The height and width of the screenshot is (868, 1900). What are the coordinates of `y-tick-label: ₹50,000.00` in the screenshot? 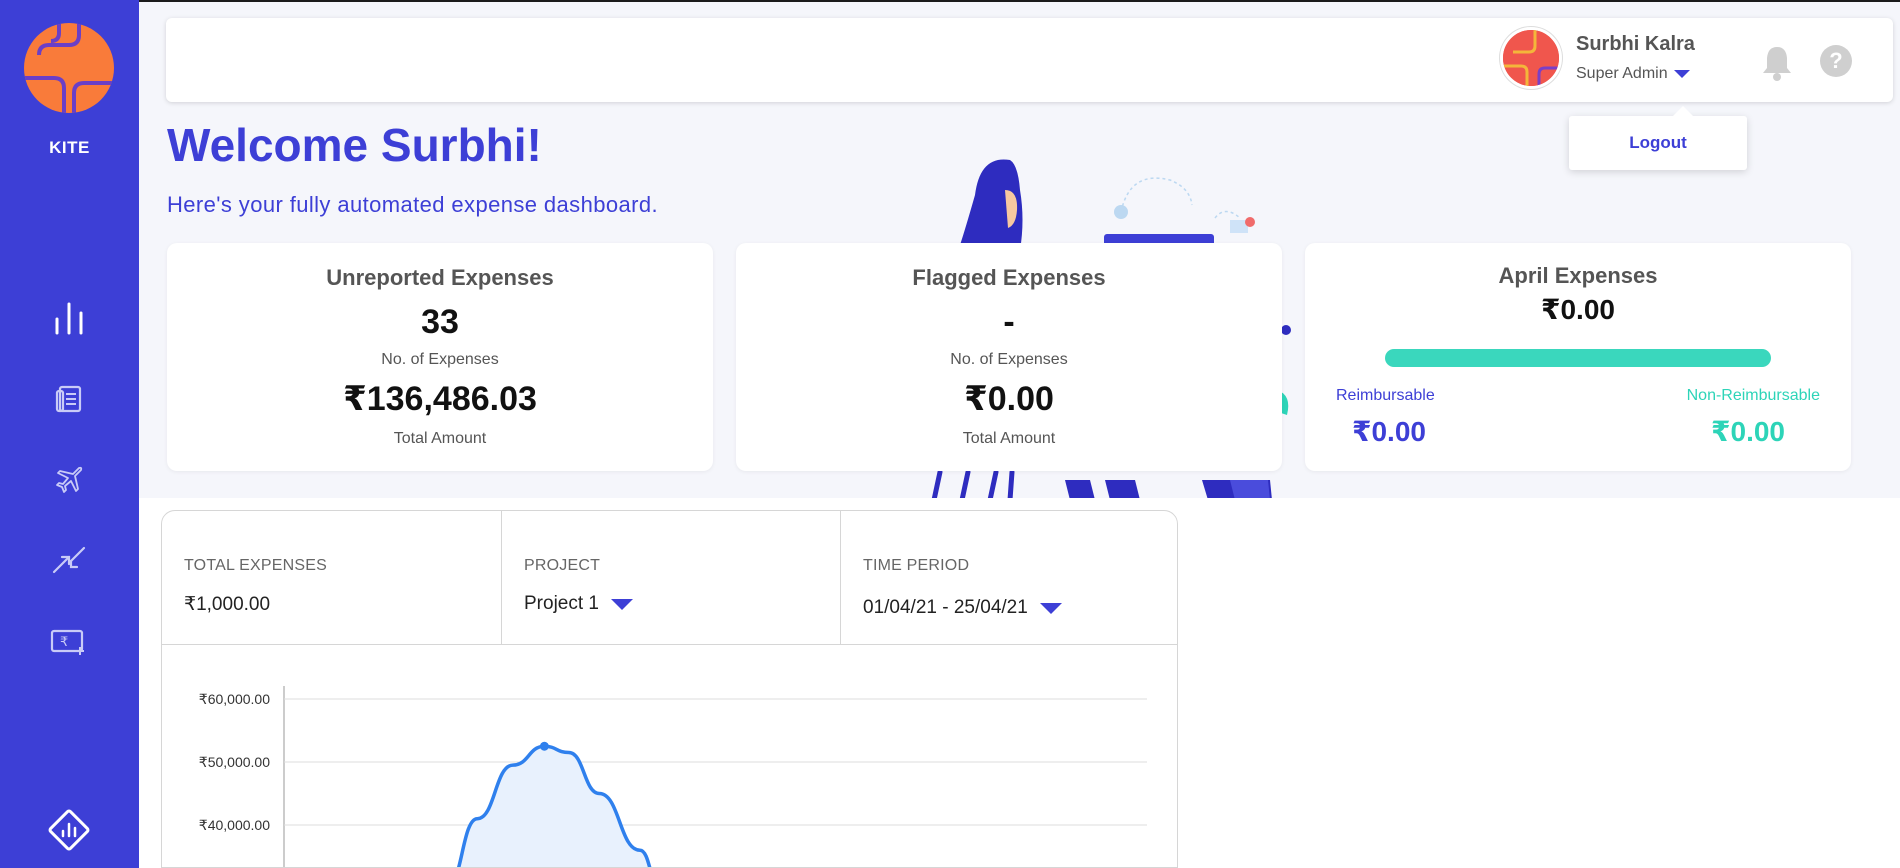 It's located at (234, 762).